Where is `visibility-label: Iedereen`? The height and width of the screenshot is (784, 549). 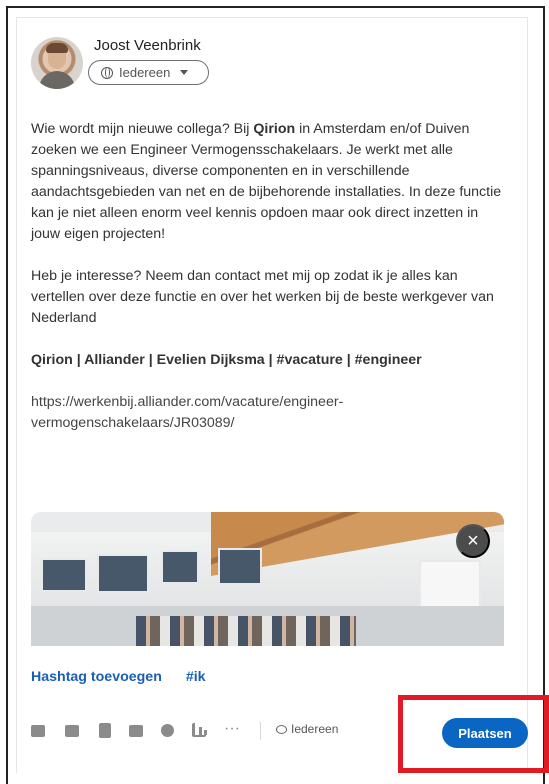 visibility-label: Iedereen is located at coordinates (145, 72).